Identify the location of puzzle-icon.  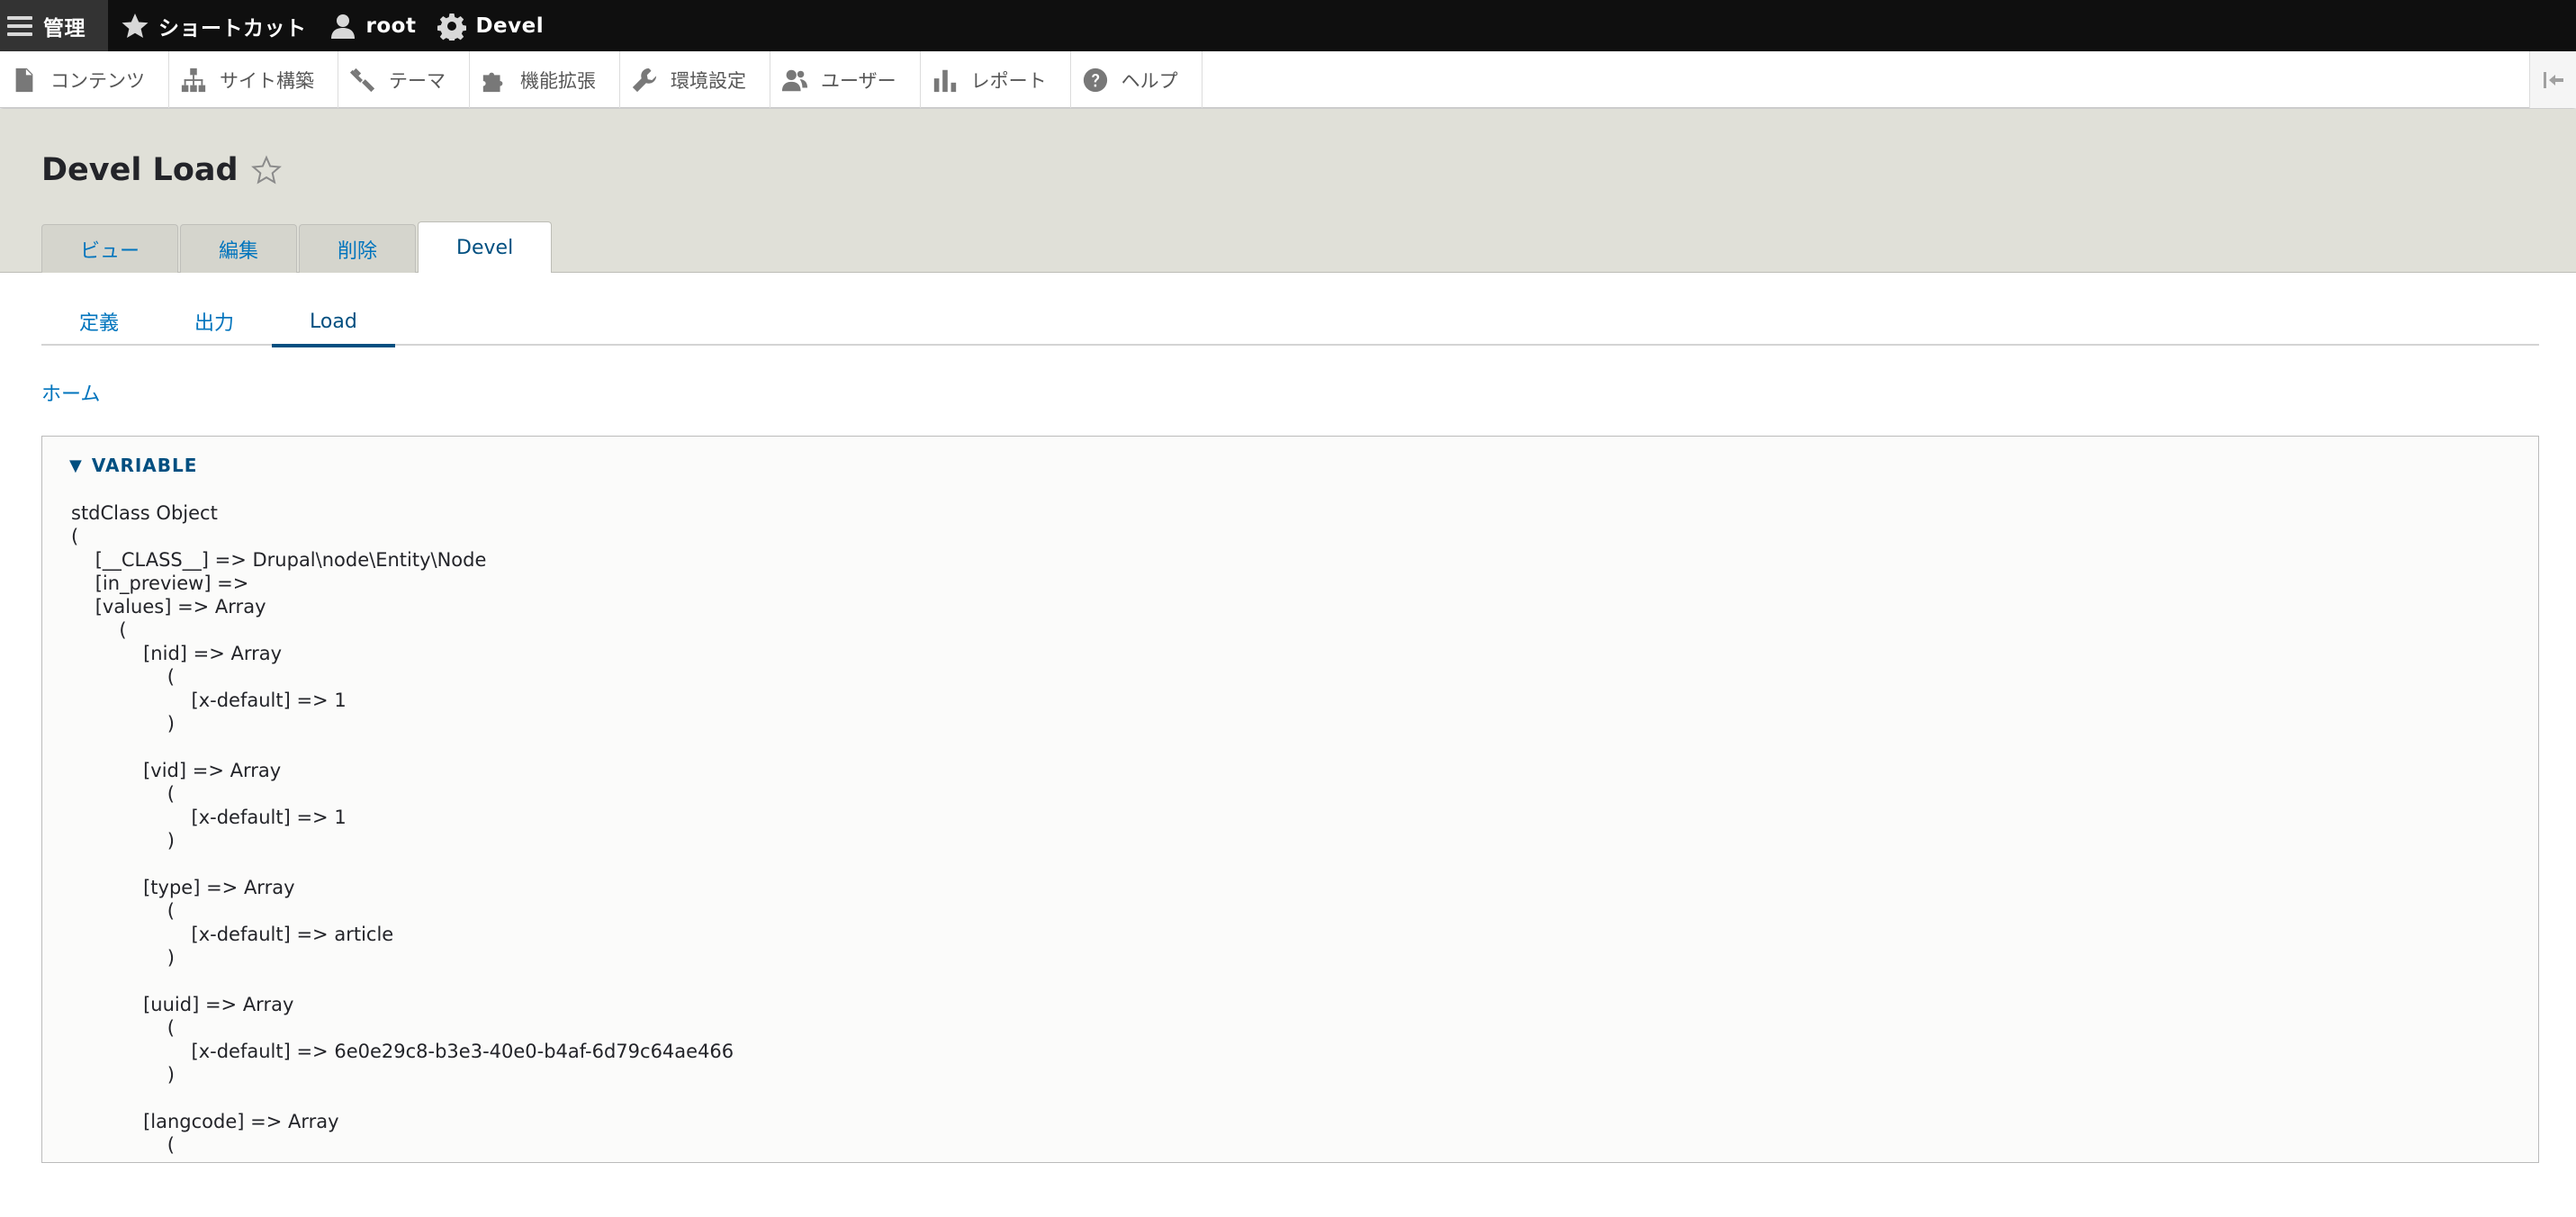
(492, 82).